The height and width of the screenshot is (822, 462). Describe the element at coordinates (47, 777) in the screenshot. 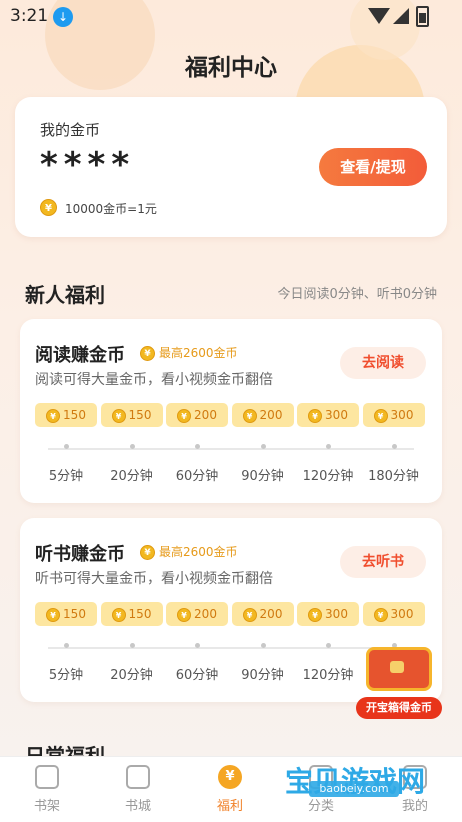

I see `bookshelf-icon` at that location.